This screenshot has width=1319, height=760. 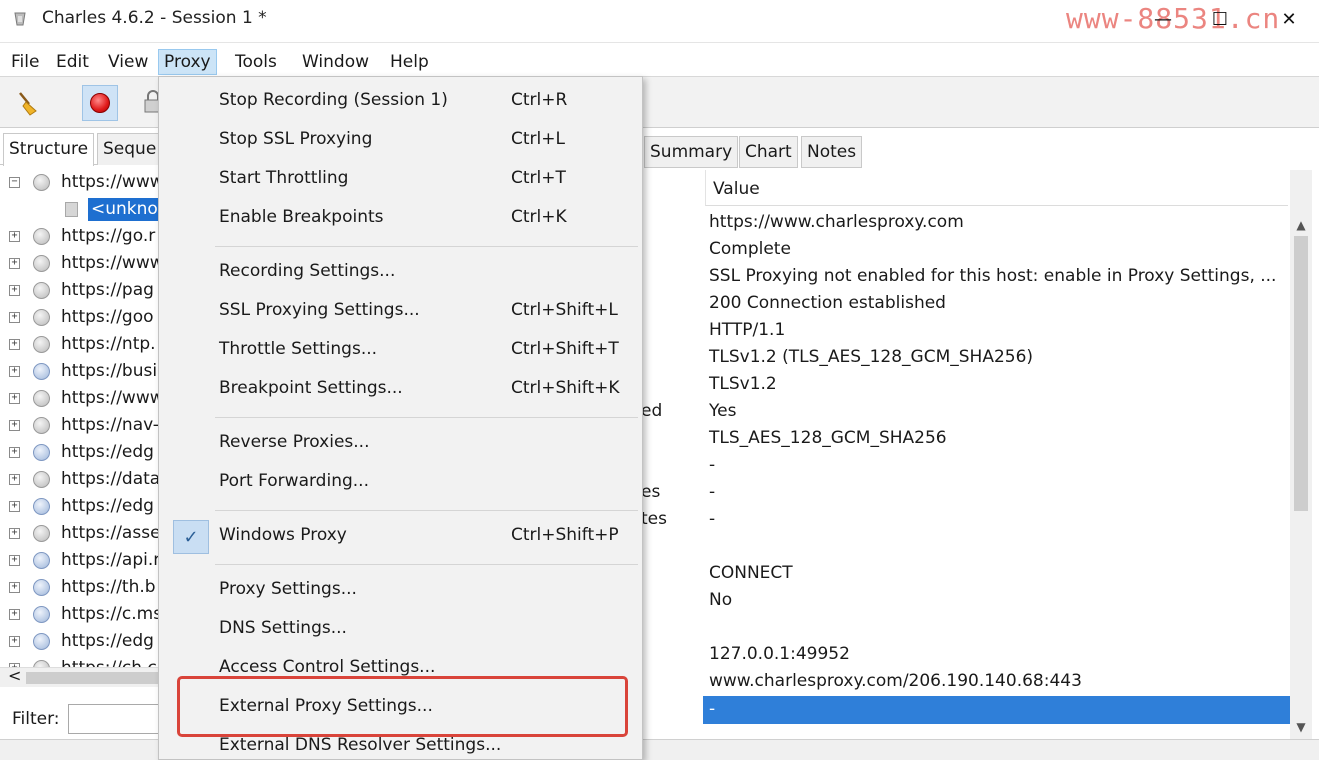 I want to click on tree-host-row: + https://goo, so click(x=82, y=317).